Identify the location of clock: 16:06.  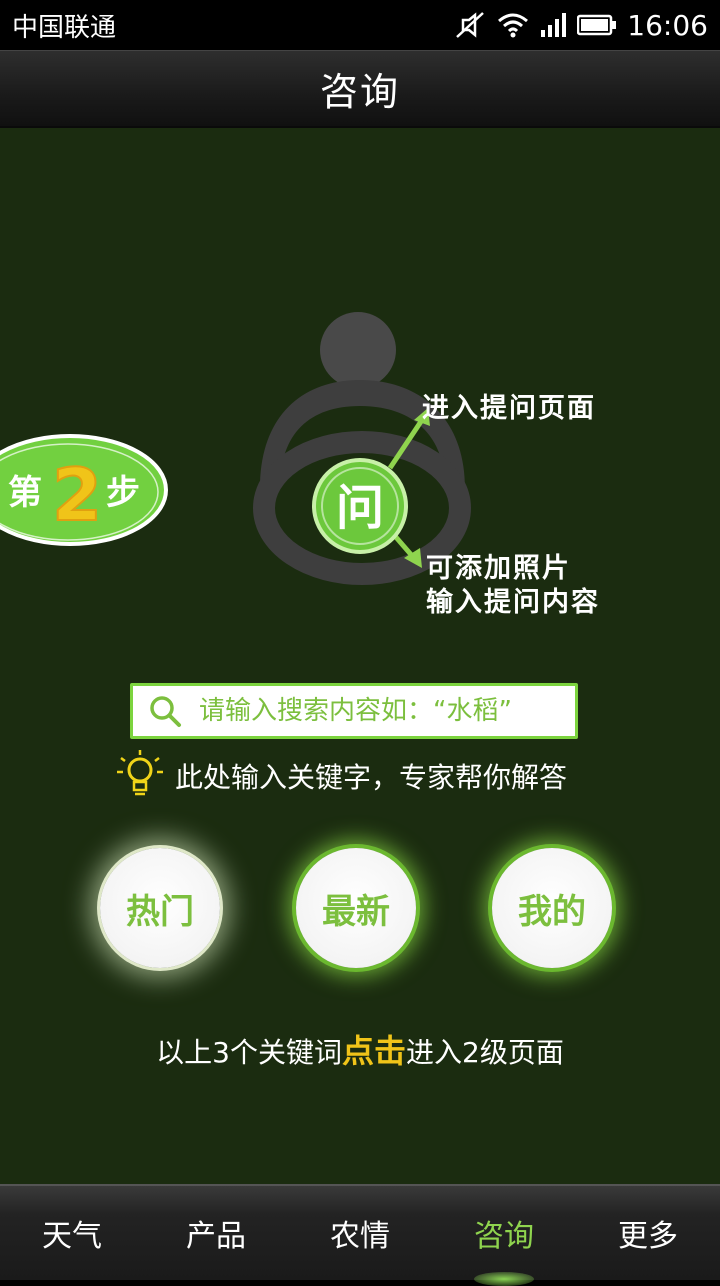
(667, 25).